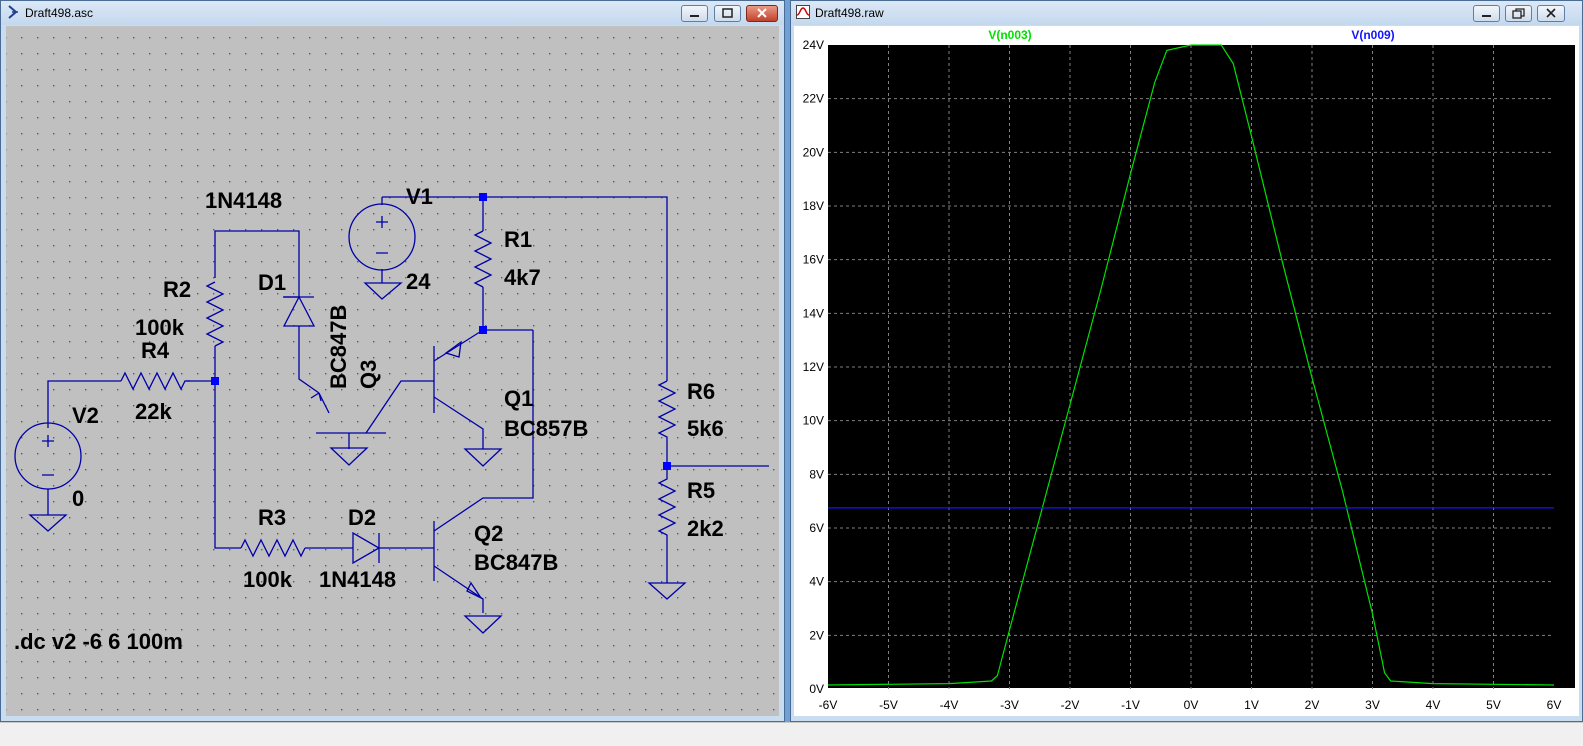 The height and width of the screenshot is (746, 1583). I want to click on x-tick-label: 2V, so click(1312, 705).